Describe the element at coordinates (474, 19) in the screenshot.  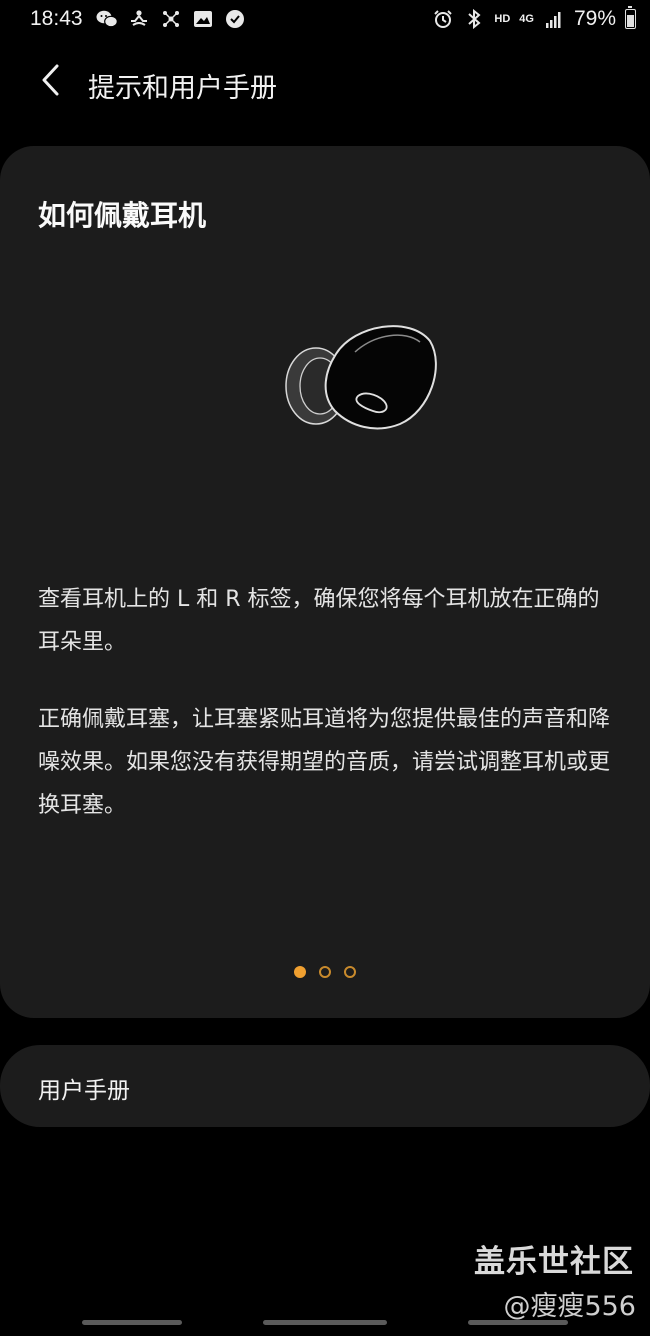
I see `bluetooth-icon` at that location.